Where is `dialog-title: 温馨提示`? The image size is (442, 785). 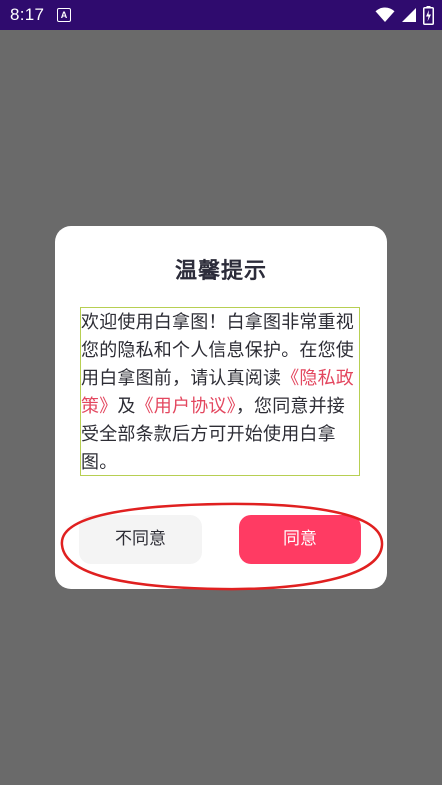
dialog-title: 温馨提示 is located at coordinates (220, 271).